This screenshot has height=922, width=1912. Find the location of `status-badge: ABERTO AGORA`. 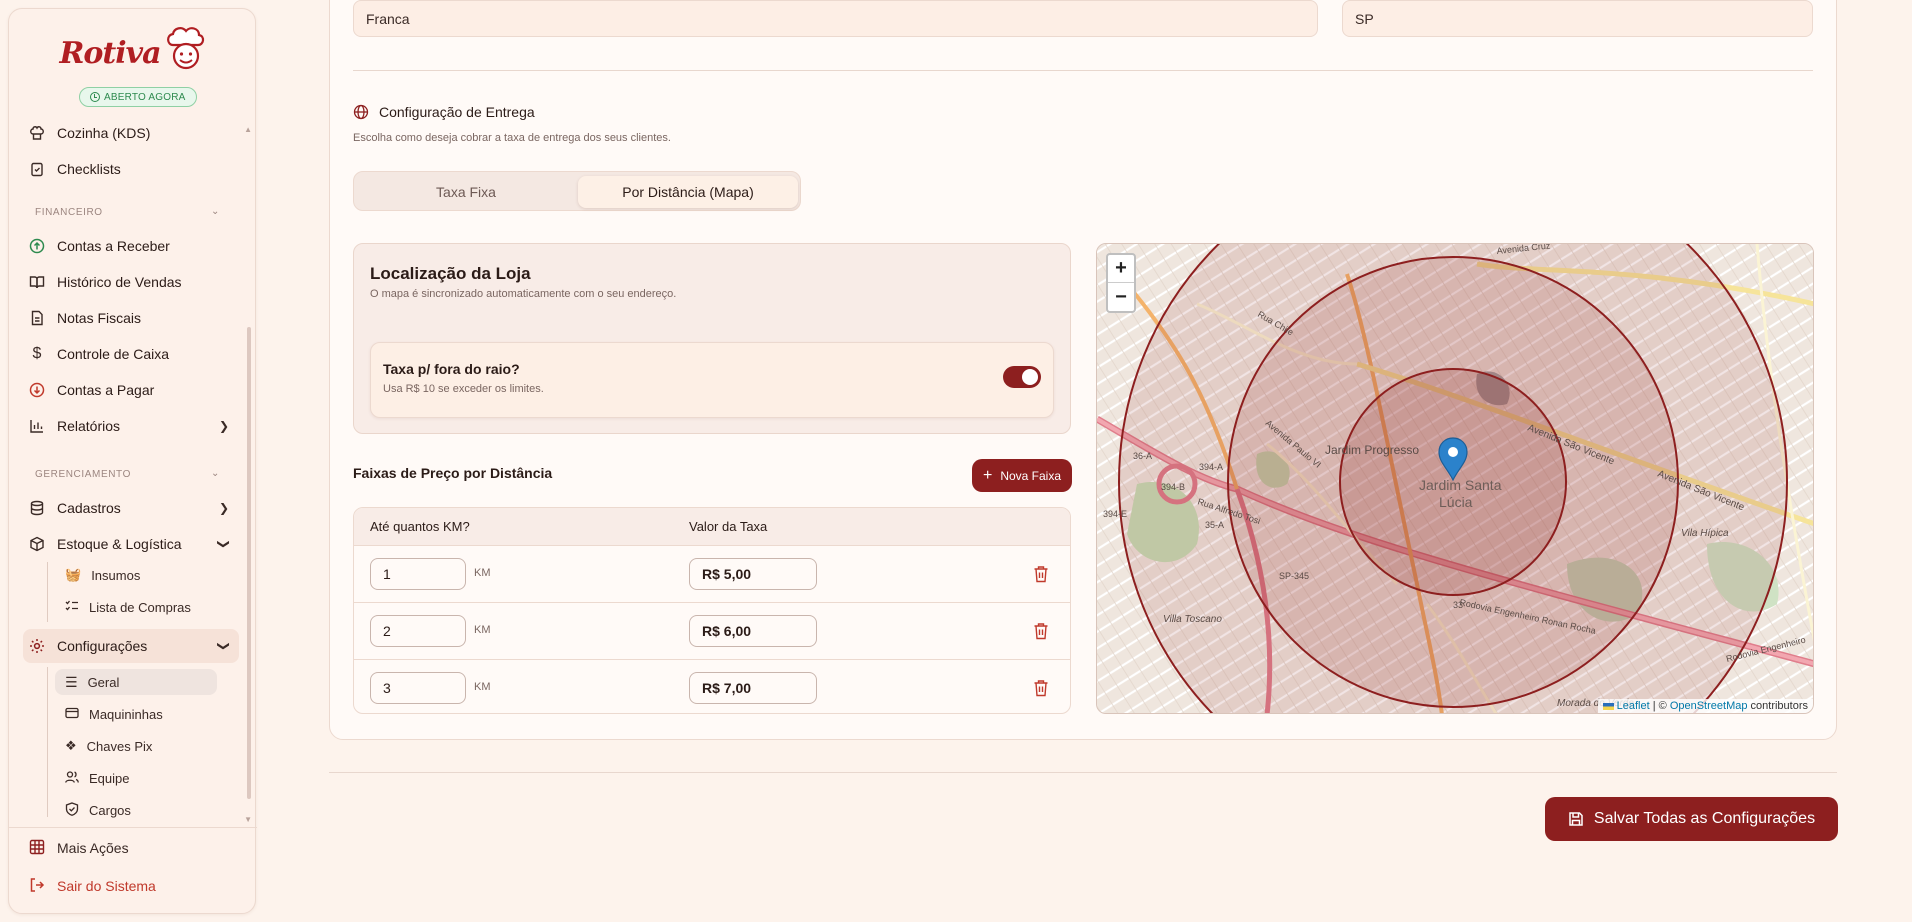

status-badge: ABERTO AGORA is located at coordinates (138, 97).